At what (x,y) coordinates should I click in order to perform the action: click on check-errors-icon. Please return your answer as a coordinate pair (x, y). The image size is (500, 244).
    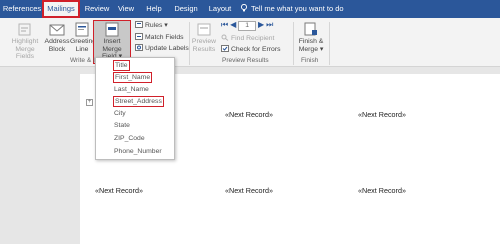
    Looking at the image, I should click on (225, 48).